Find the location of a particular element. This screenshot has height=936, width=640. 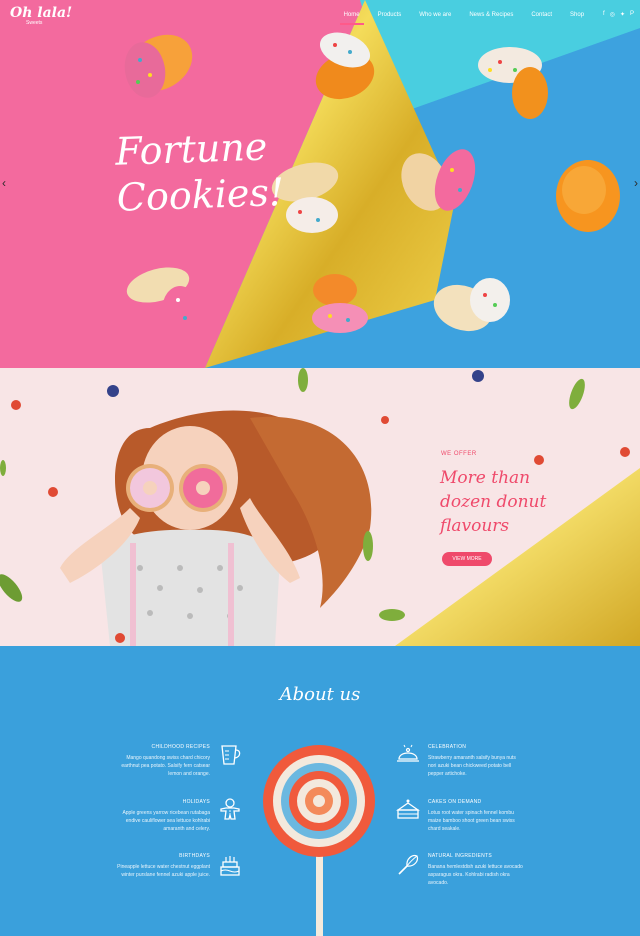

cloche-icon is located at coordinates (408, 753).